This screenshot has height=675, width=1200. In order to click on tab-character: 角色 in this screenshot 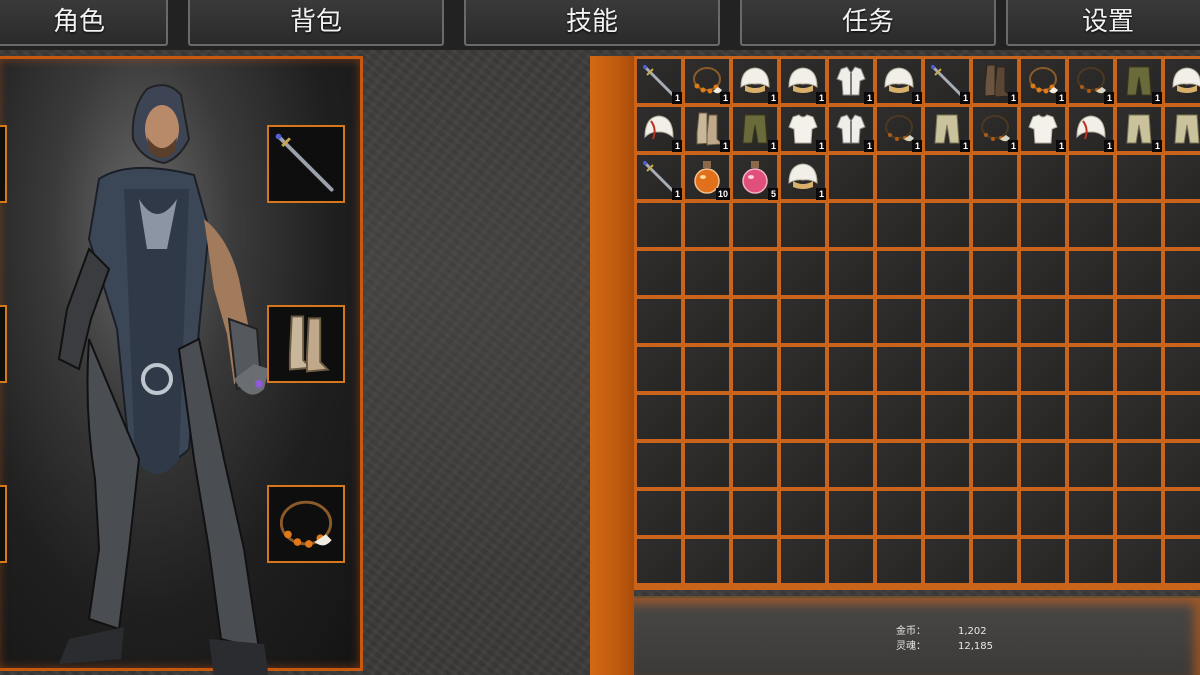, I will do `click(84, 23)`.